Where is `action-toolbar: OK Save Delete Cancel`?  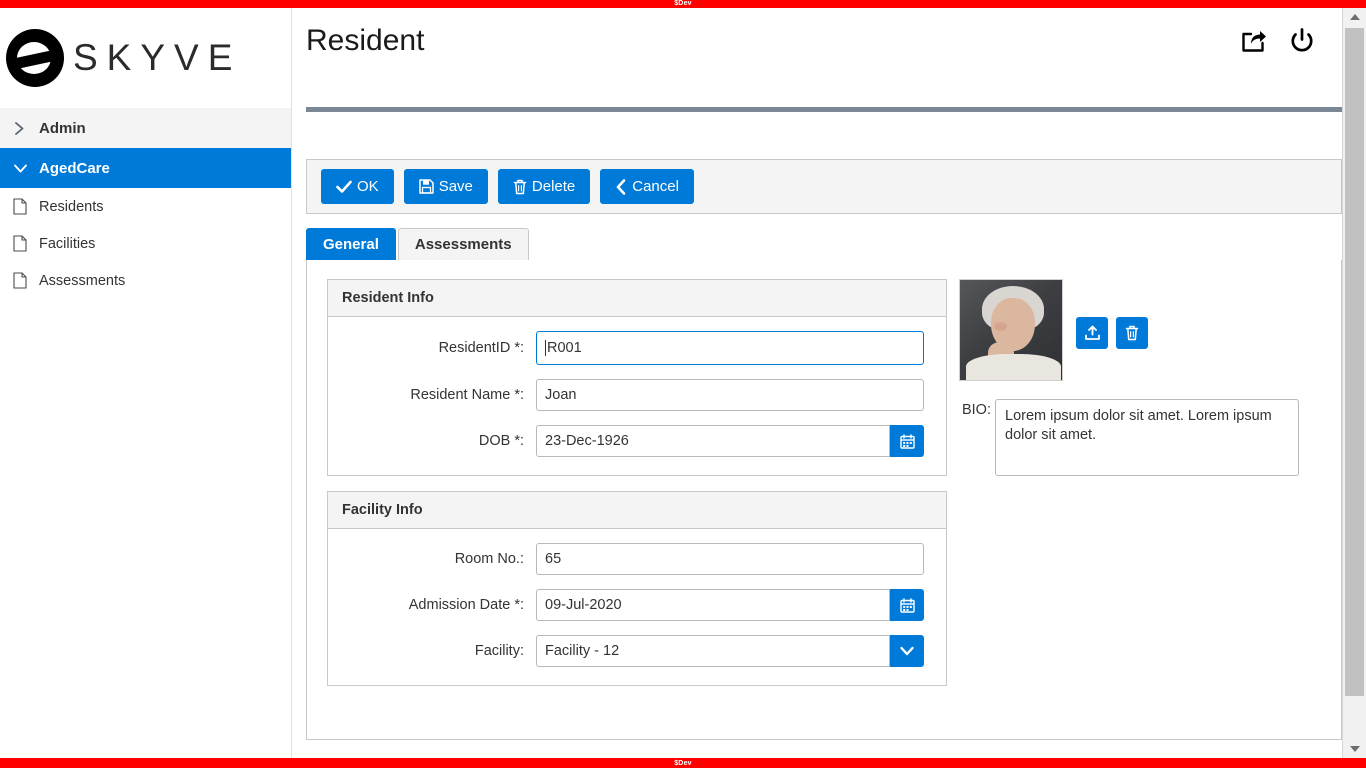 action-toolbar: OK Save Delete Cancel is located at coordinates (824, 186).